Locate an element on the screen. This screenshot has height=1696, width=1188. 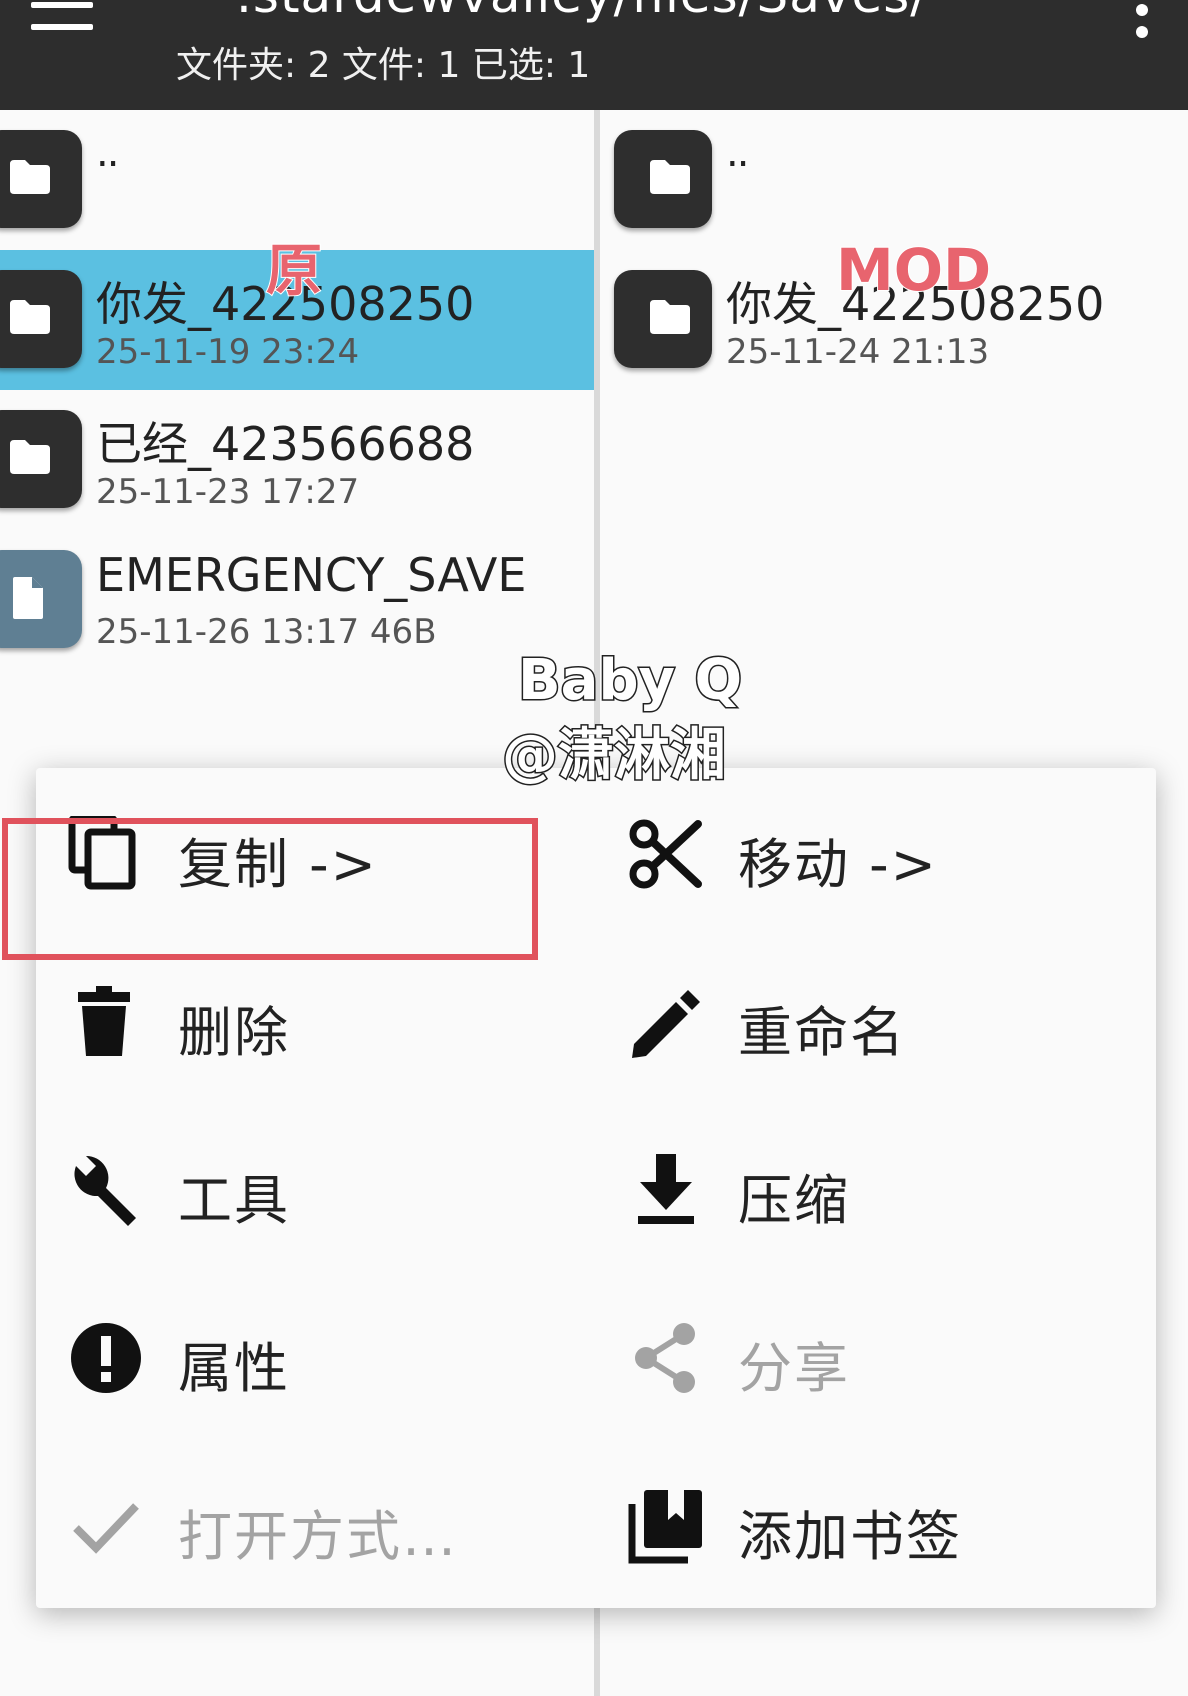
compress-label: 压缩 is located at coordinates (794, 1200).